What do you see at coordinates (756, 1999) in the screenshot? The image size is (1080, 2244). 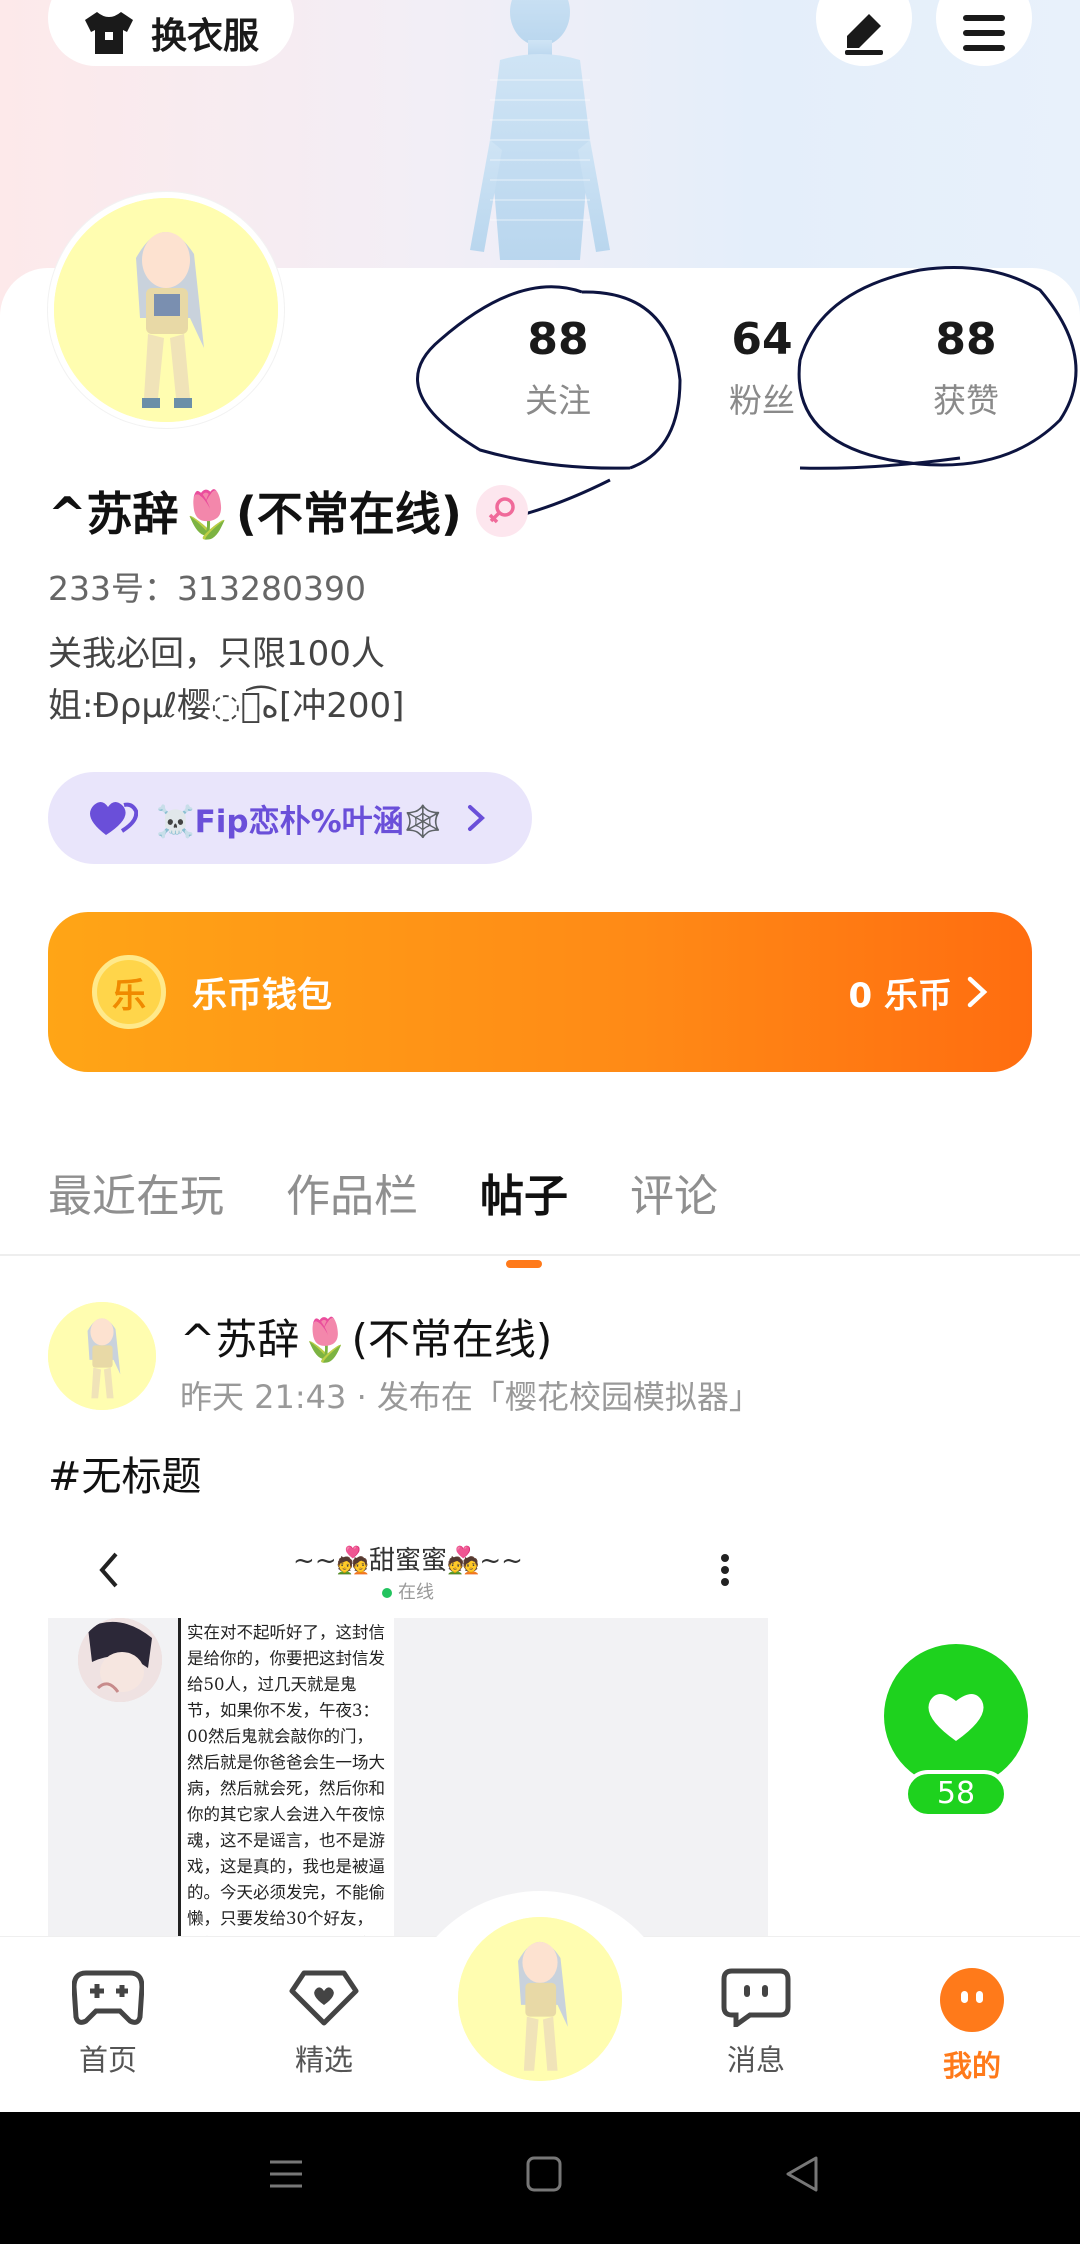 I see `chat-bubble-icon` at bounding box center [756, 1999].